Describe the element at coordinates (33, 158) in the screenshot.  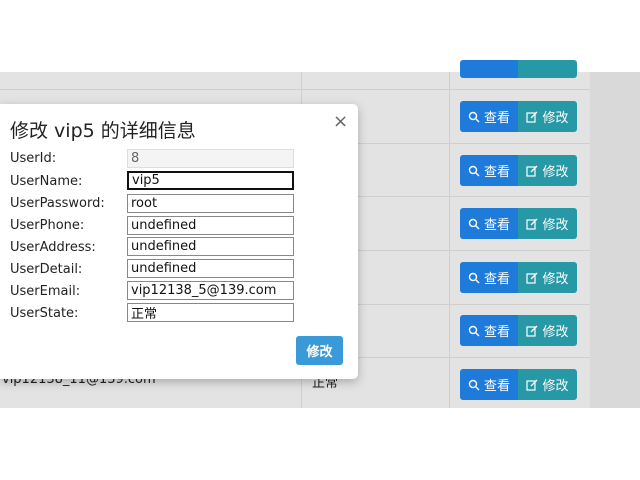
I see `label-userid: UserId:` at that location.